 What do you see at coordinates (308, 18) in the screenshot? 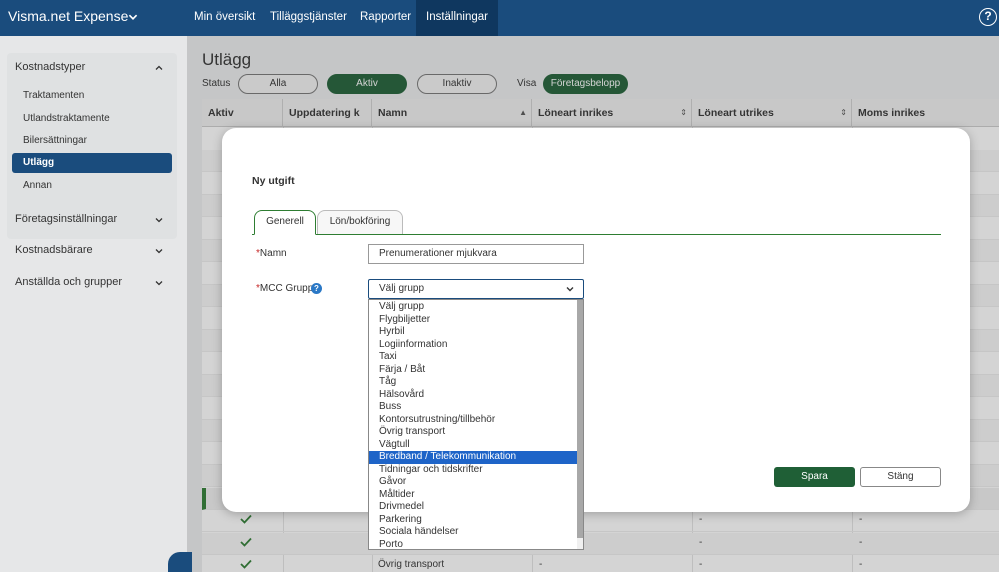
I see `nav-tillaggstjanster: Tilläggstjänster` at bounding box center [308, 18].